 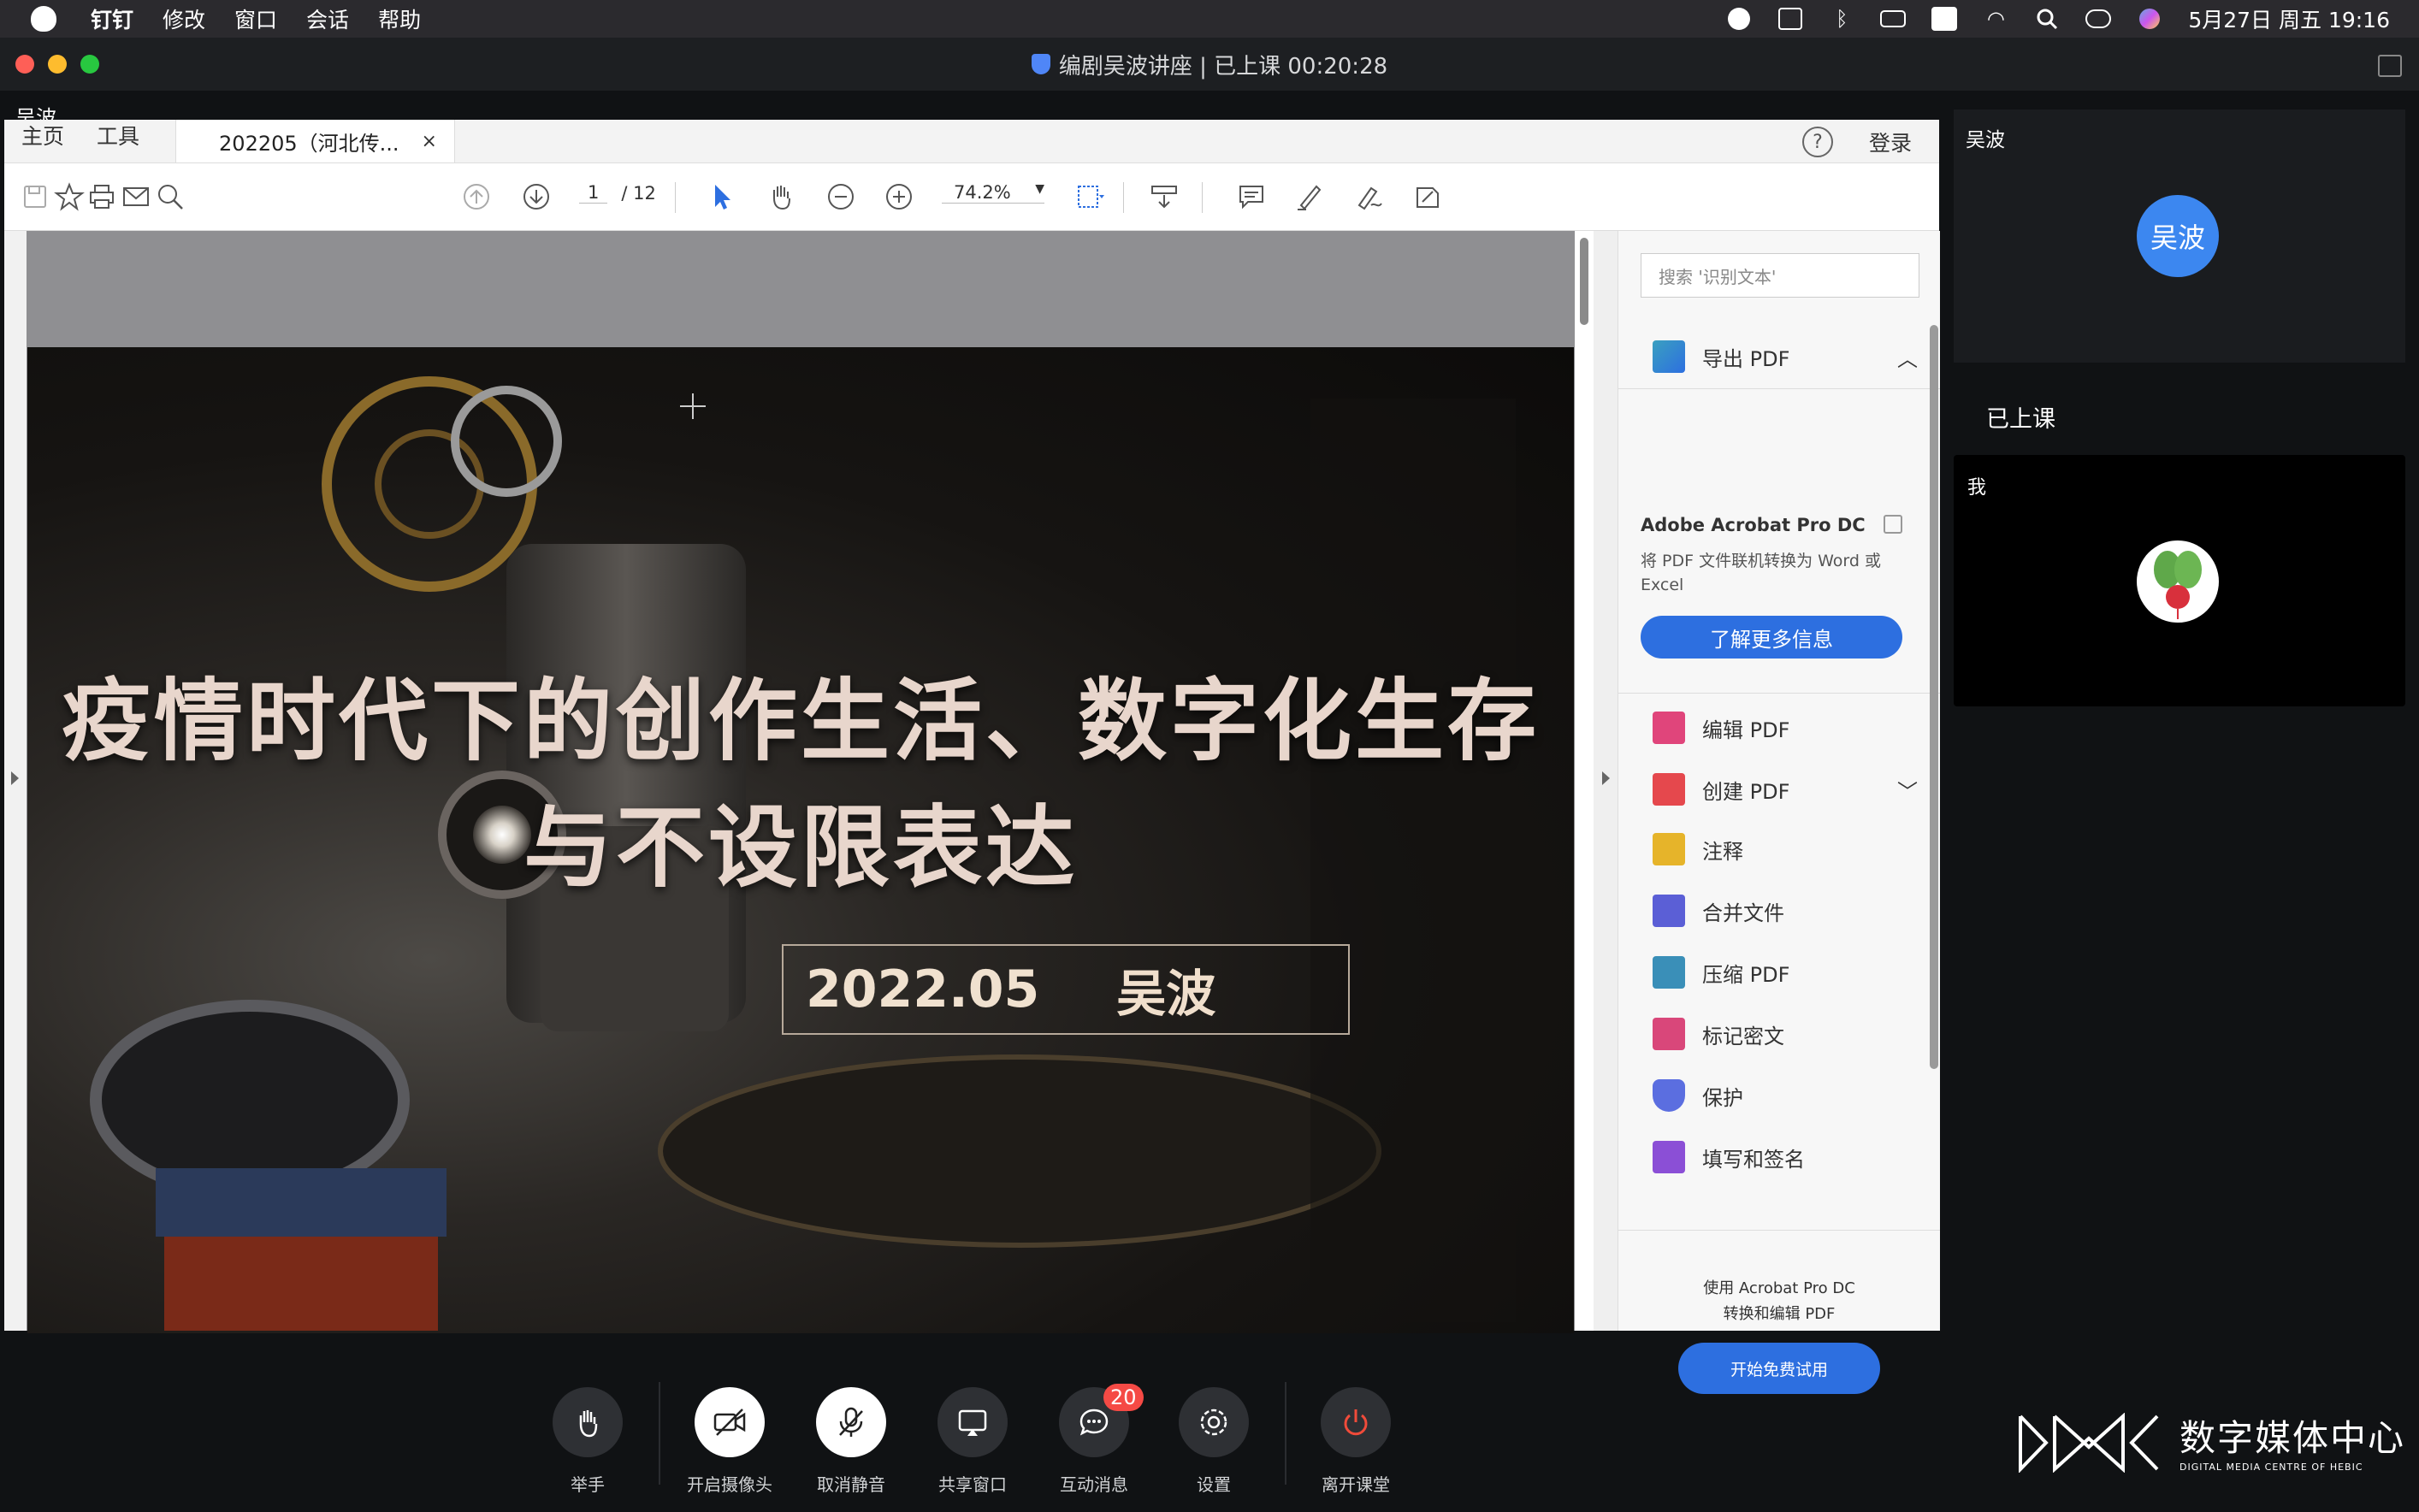 I want to click on slide-date-author-box: 2022.05 吴波, so click(x=1066, y=989).